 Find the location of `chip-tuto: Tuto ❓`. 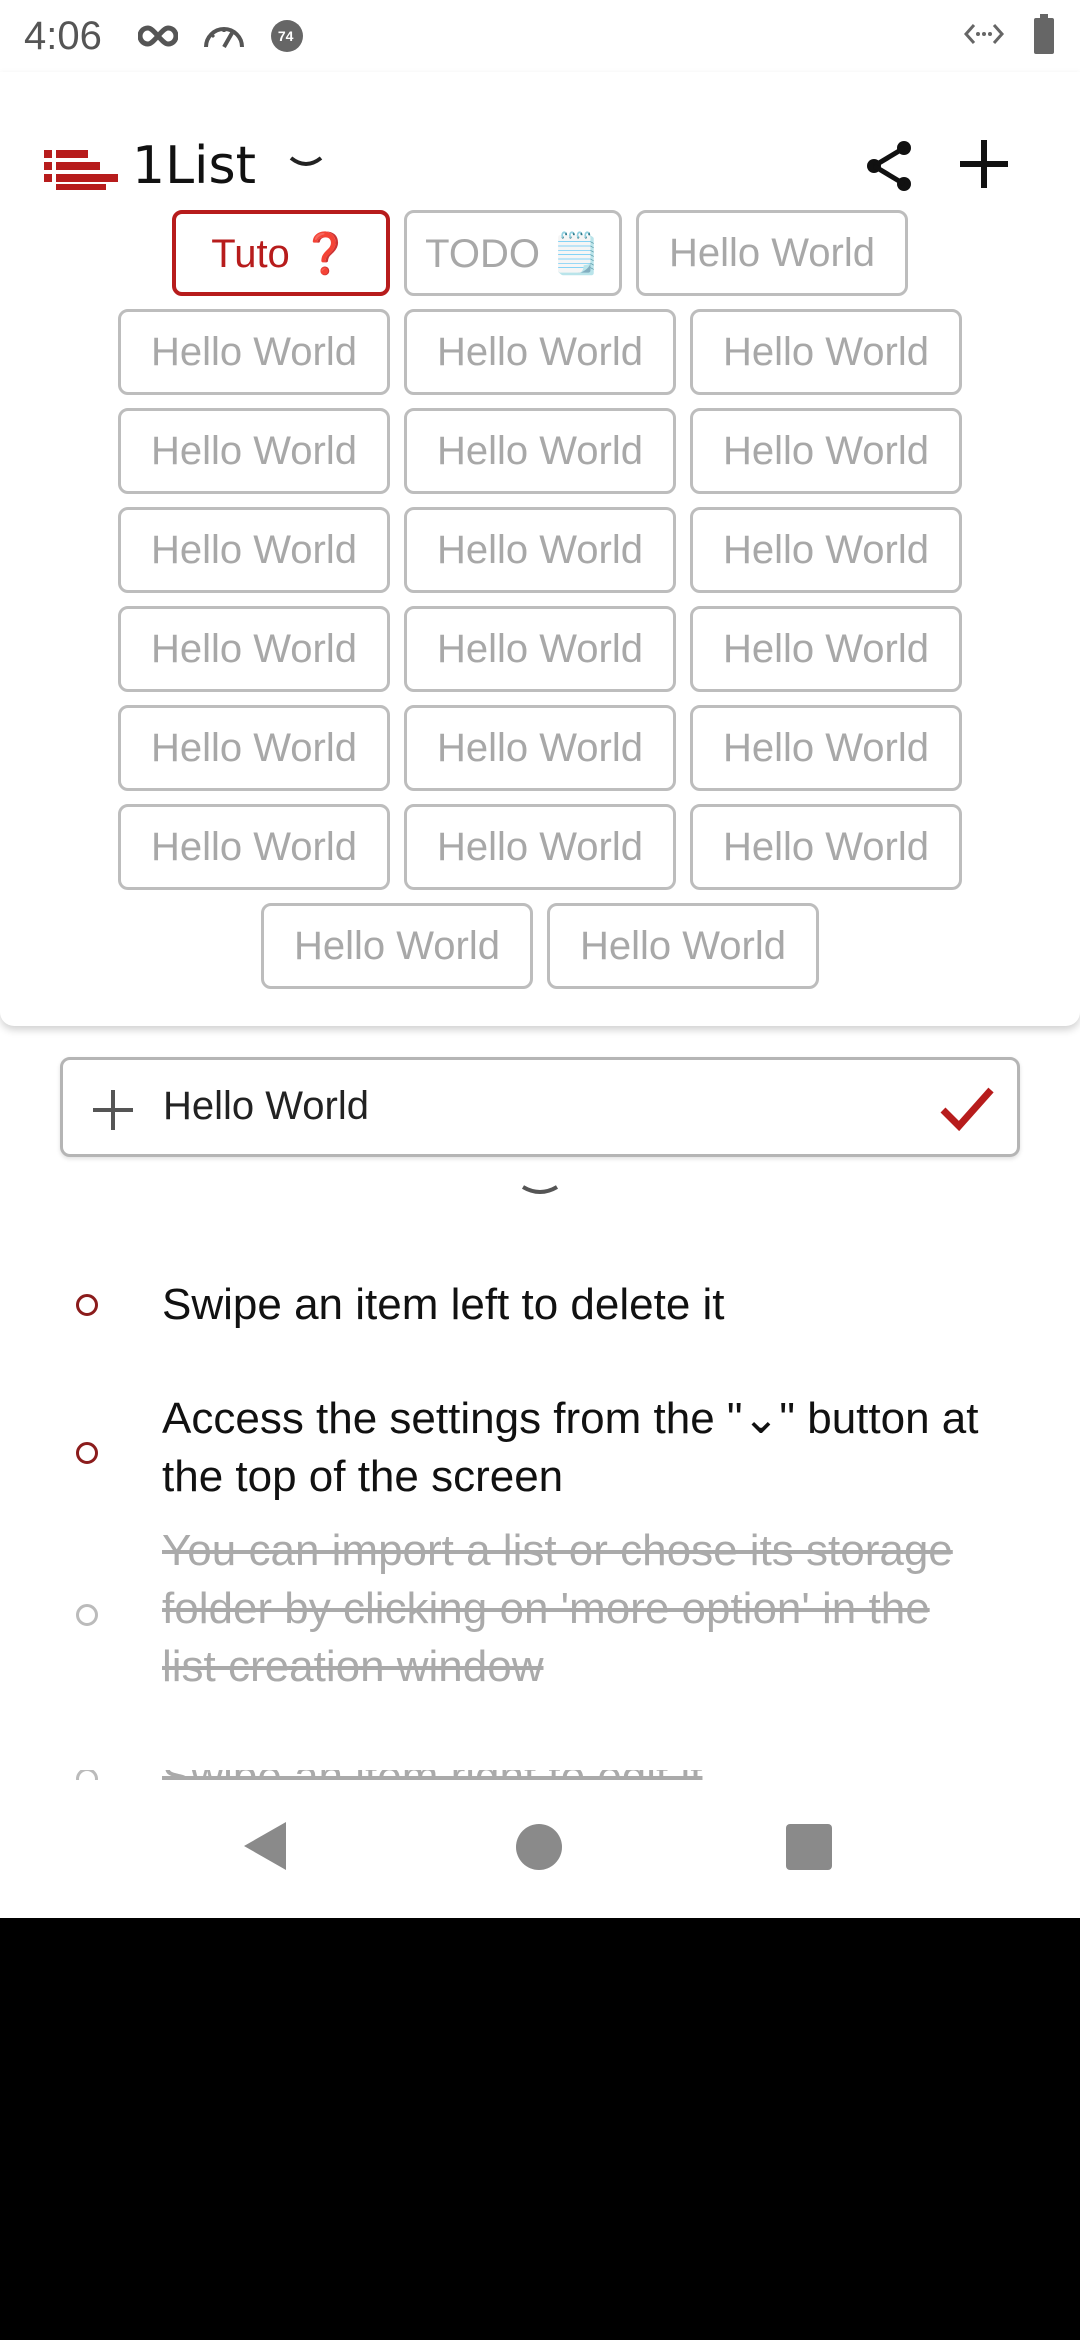

chip-tuto: Tuto ❓ is located at coordinates (281, 253).